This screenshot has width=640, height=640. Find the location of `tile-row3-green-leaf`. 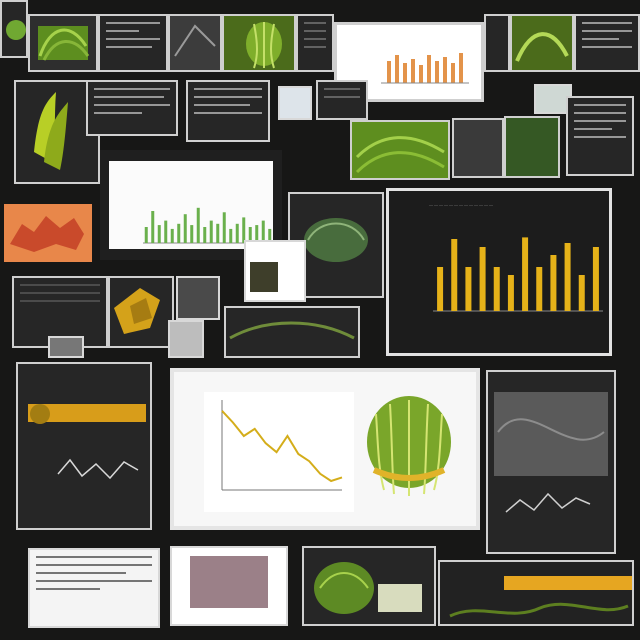

tile-row3-green-leaf is located at coordinates (292, 332).